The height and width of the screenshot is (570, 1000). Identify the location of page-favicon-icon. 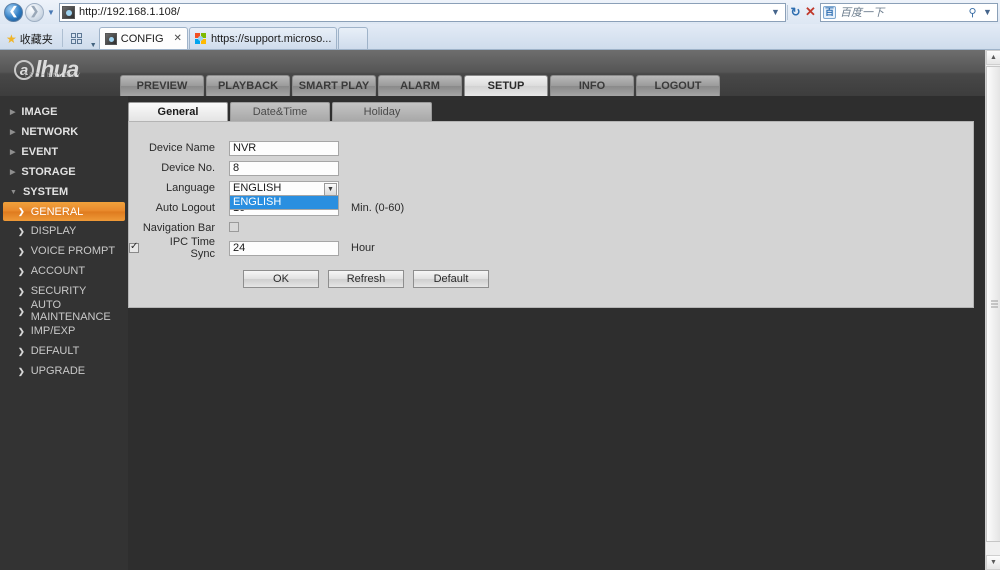
(68, 12).